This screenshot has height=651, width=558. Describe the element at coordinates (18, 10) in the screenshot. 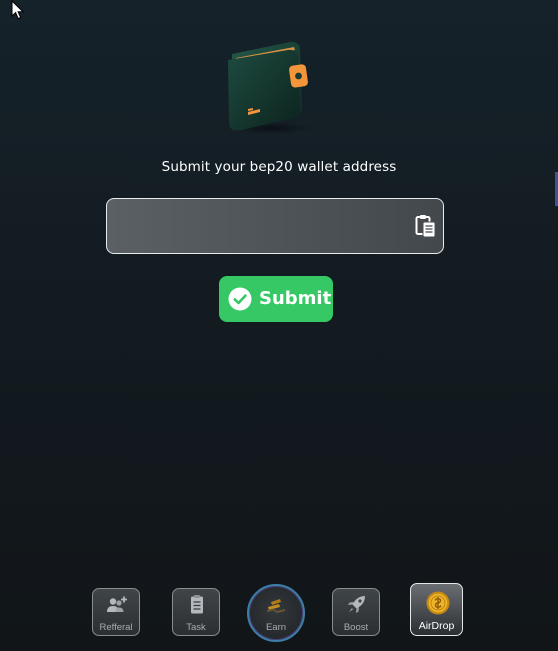

I see `mouse-cursor-icon` at that location.